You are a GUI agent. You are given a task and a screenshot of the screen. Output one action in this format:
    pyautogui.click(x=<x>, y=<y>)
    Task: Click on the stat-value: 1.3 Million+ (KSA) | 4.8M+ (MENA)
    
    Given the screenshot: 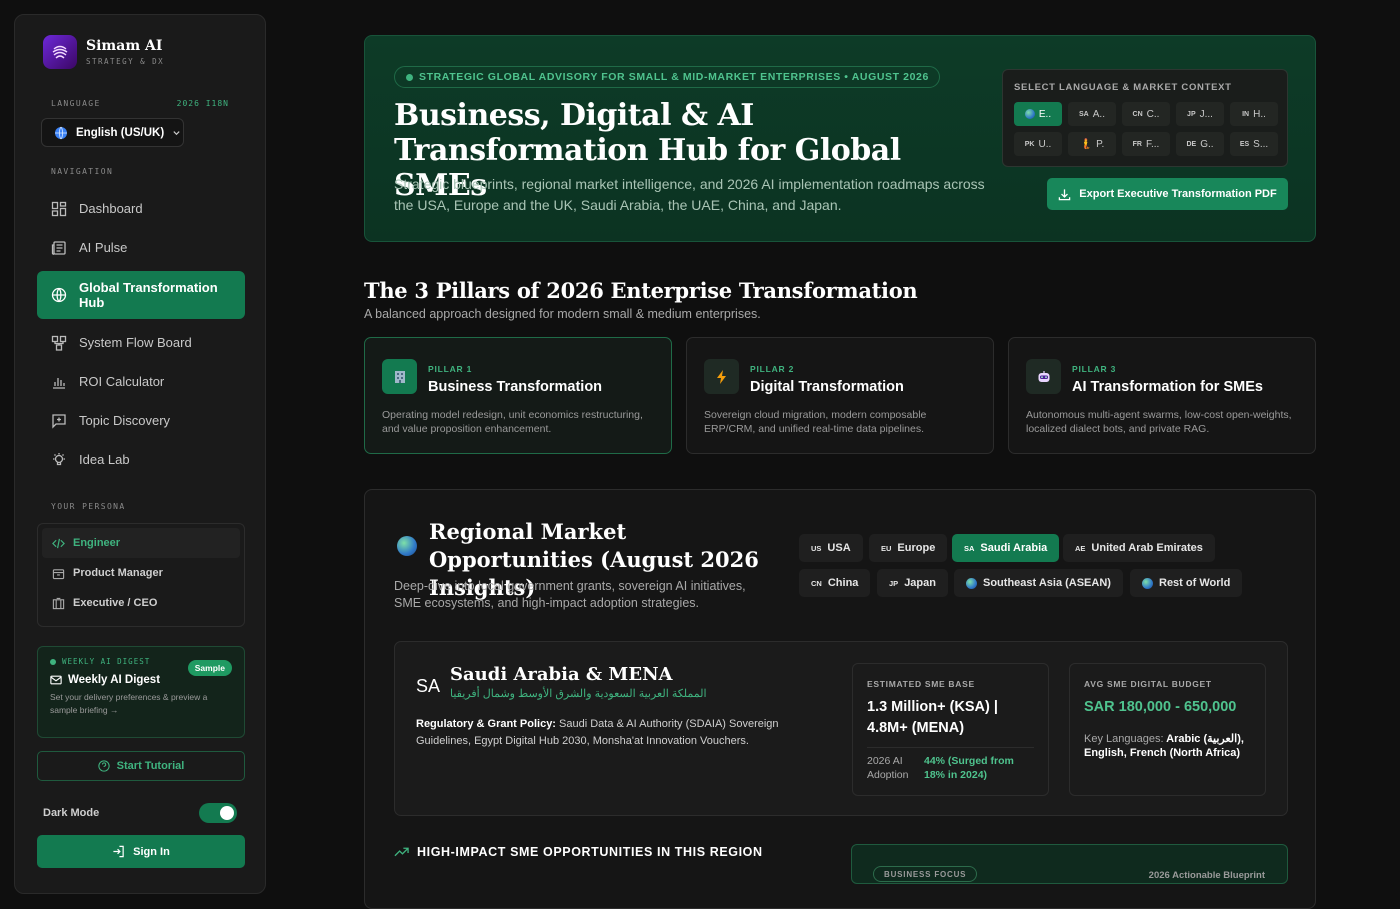 What is the action you would take?
    pyautogui.click(x=932, y=717)
    